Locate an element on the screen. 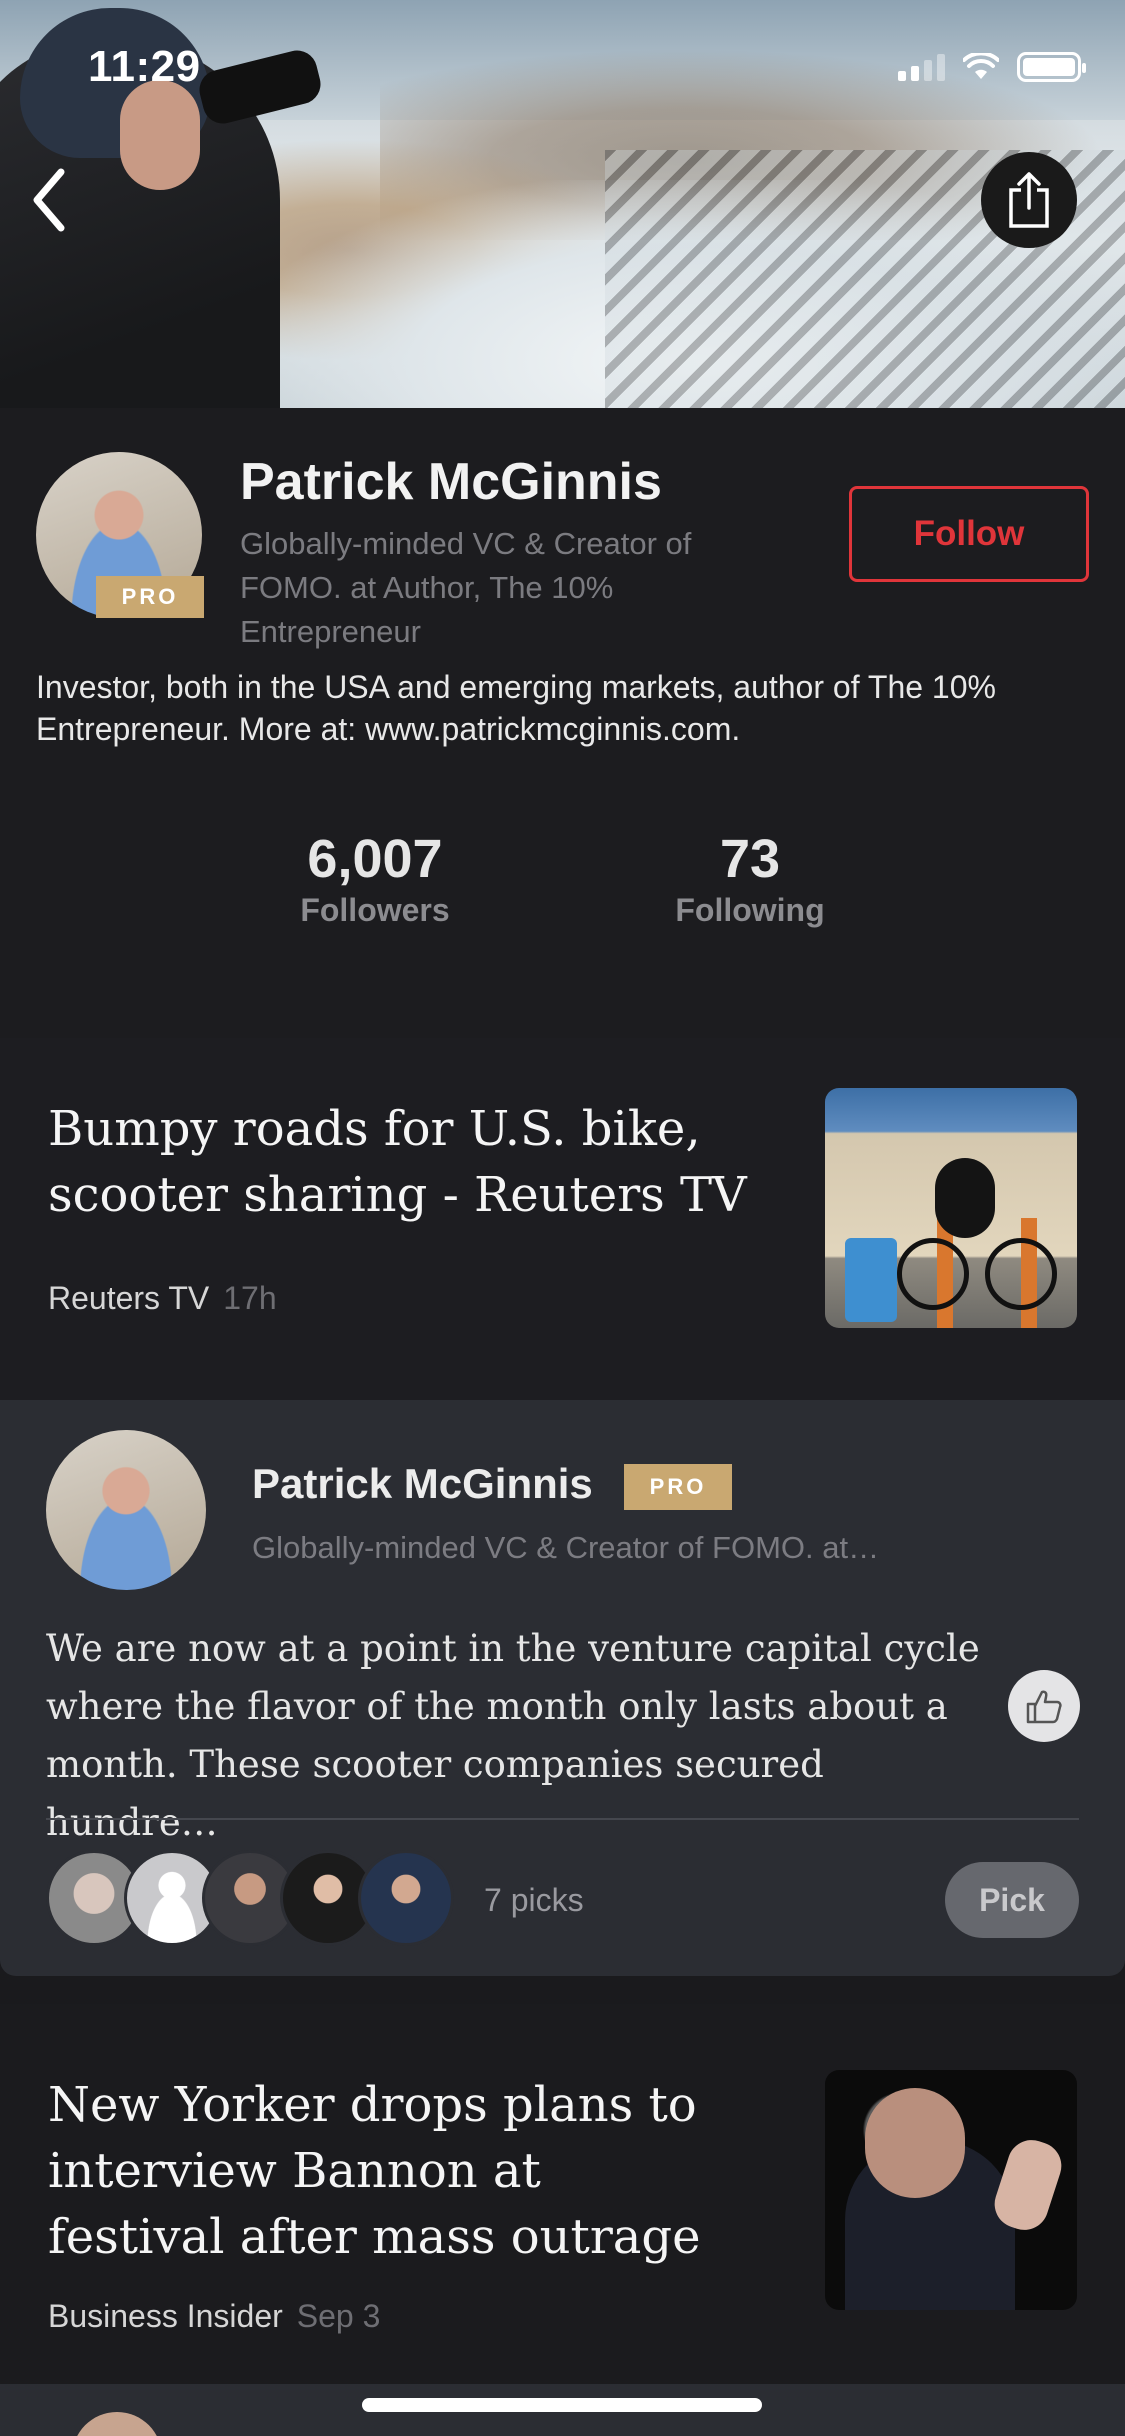 This screenshot has height=2436, width=1125. share-button is located at coordinates (1029, 200).